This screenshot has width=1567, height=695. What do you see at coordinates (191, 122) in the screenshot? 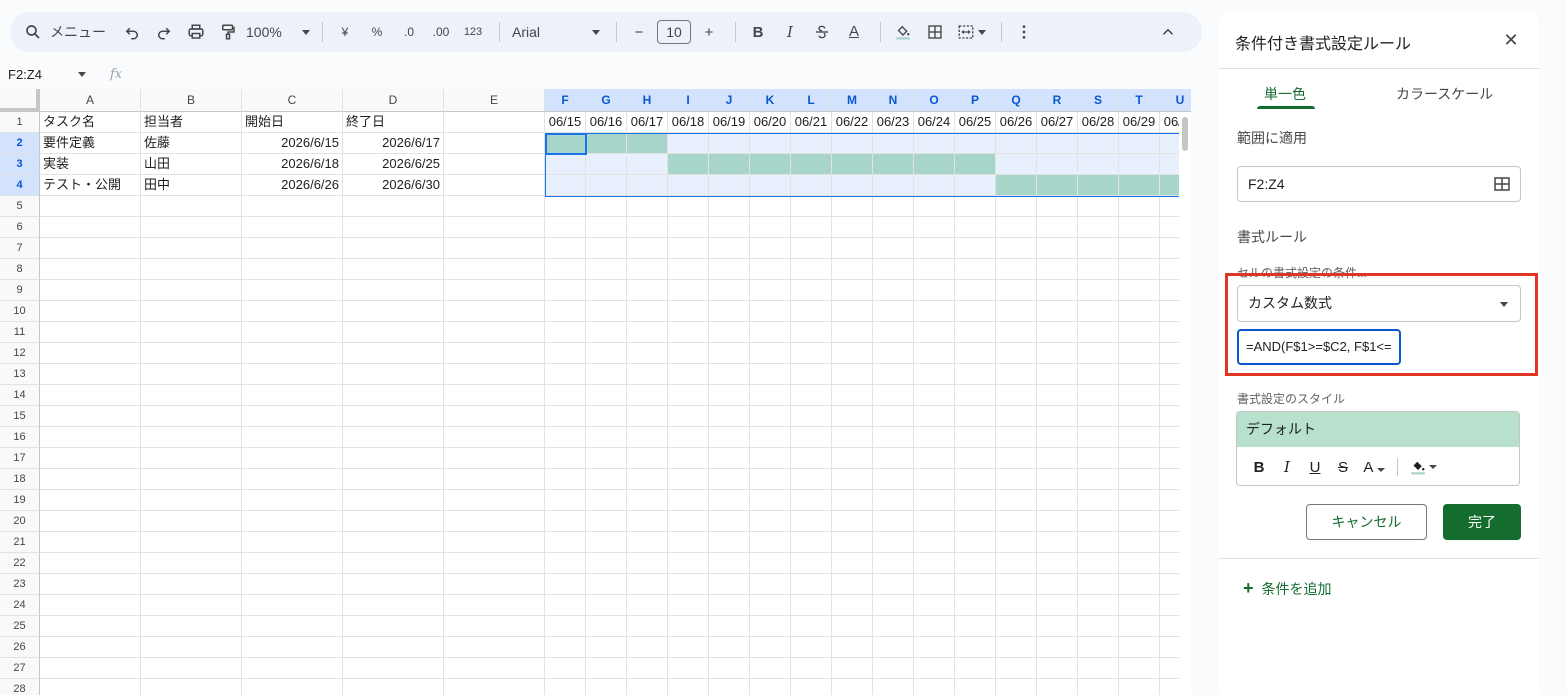
I see `header-cell-b: 担当者` at bounding box center [191, 122].